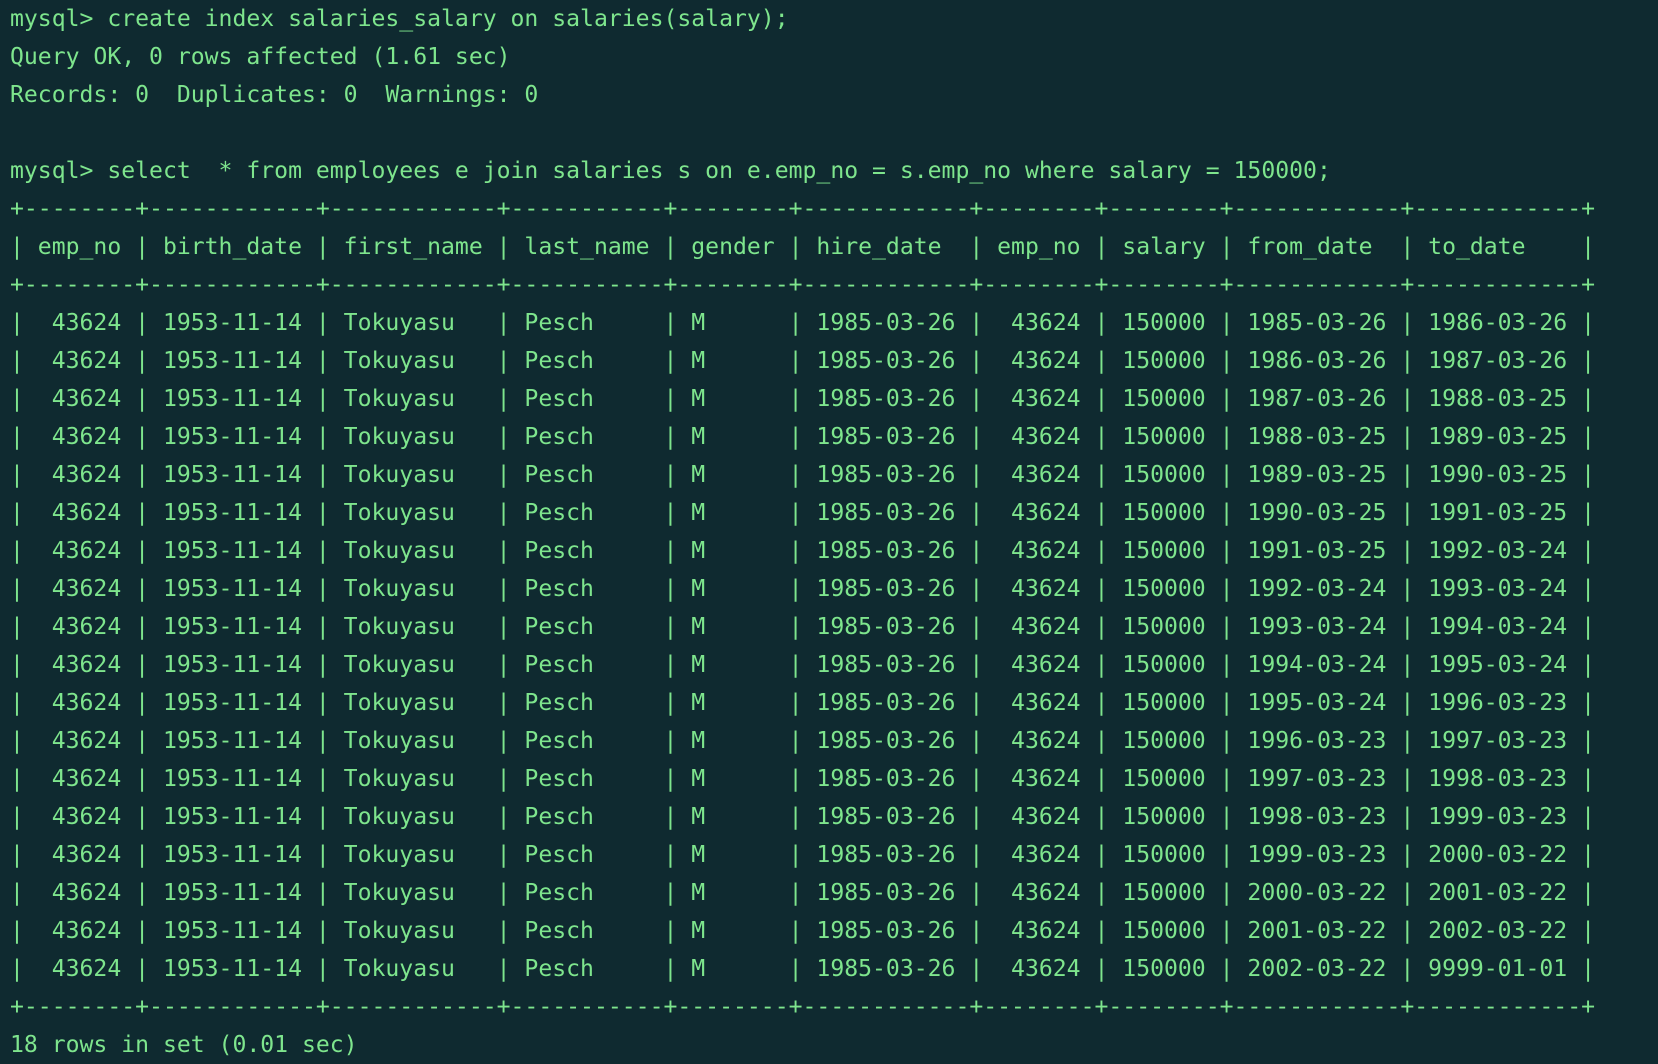 The width and height of the screenshot is (1658, 1064). What do you see at coordinates (184, 1045) in the screenshot?
I see `rows-in-set-summary: 18 rows in set (0.01 sec)` at bounding box center [184, 1045].